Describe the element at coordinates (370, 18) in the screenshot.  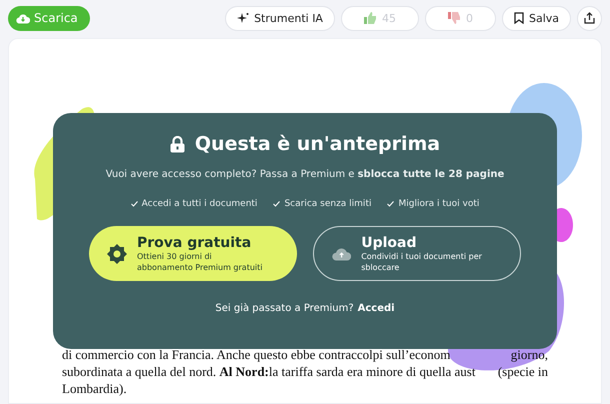
I see `thumbs-up-icon` at that location.